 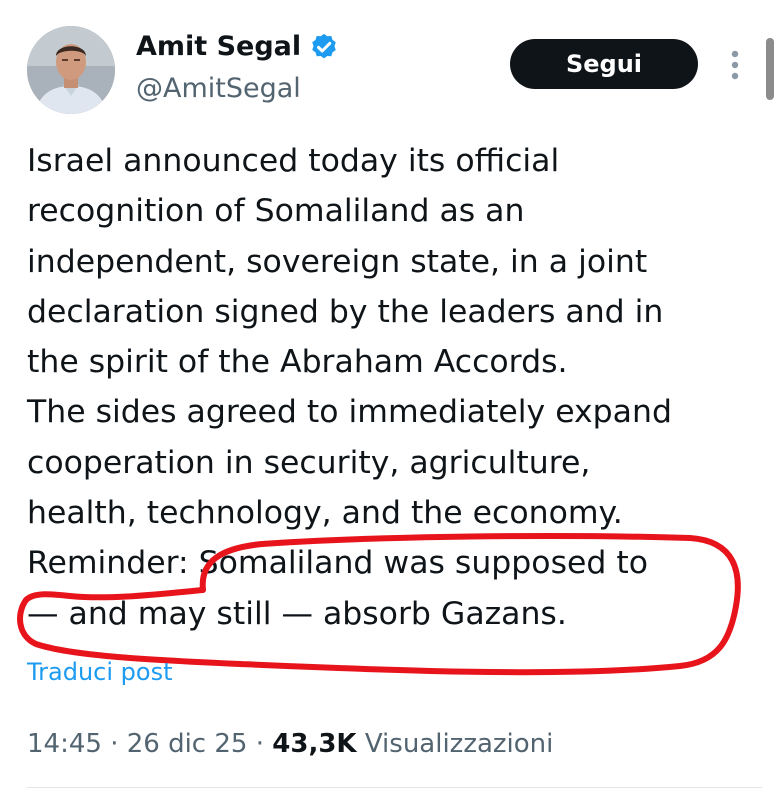 I want to click on tweet-line: recognition of Somaliland as an, so click(x=276, y=211).